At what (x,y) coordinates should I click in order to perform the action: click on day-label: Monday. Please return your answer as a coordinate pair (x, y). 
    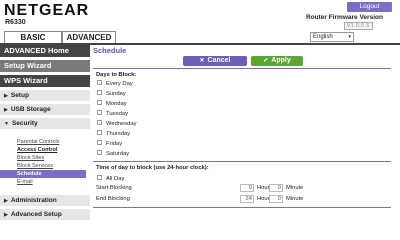
    Looking at the image, I should click on (116, 104).